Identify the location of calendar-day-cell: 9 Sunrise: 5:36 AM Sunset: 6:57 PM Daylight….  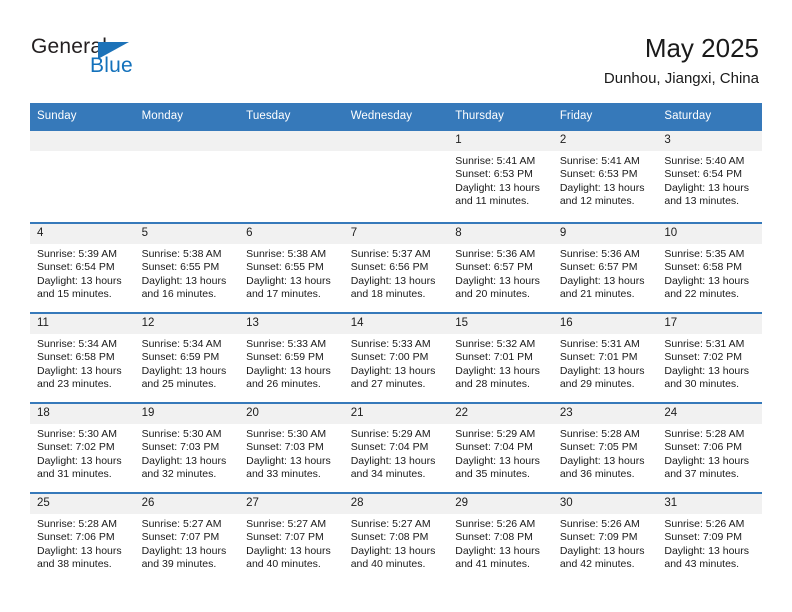
(605, 267).